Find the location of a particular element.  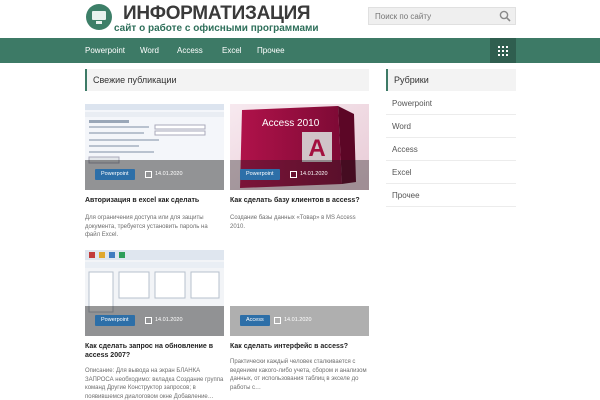

site-title: ИНФОРМАТИЗАЦИЯ is located at coordinates (217, 14).